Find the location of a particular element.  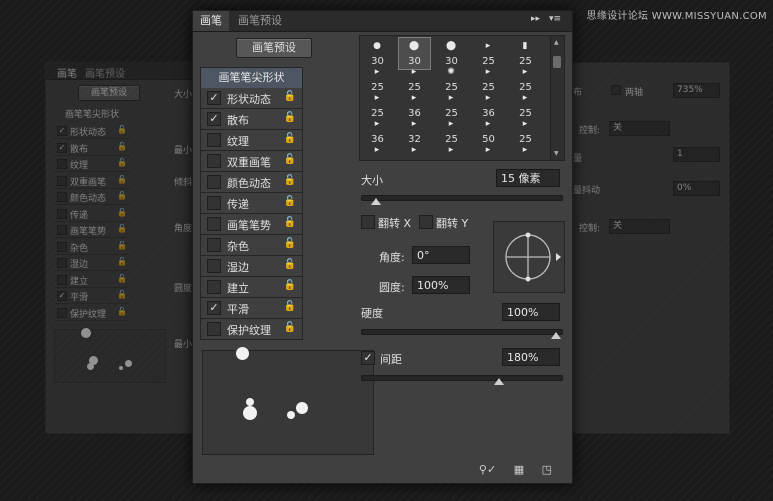

brush-option-row: 保护纹理 🔓 is located at coordinates (251, 329).